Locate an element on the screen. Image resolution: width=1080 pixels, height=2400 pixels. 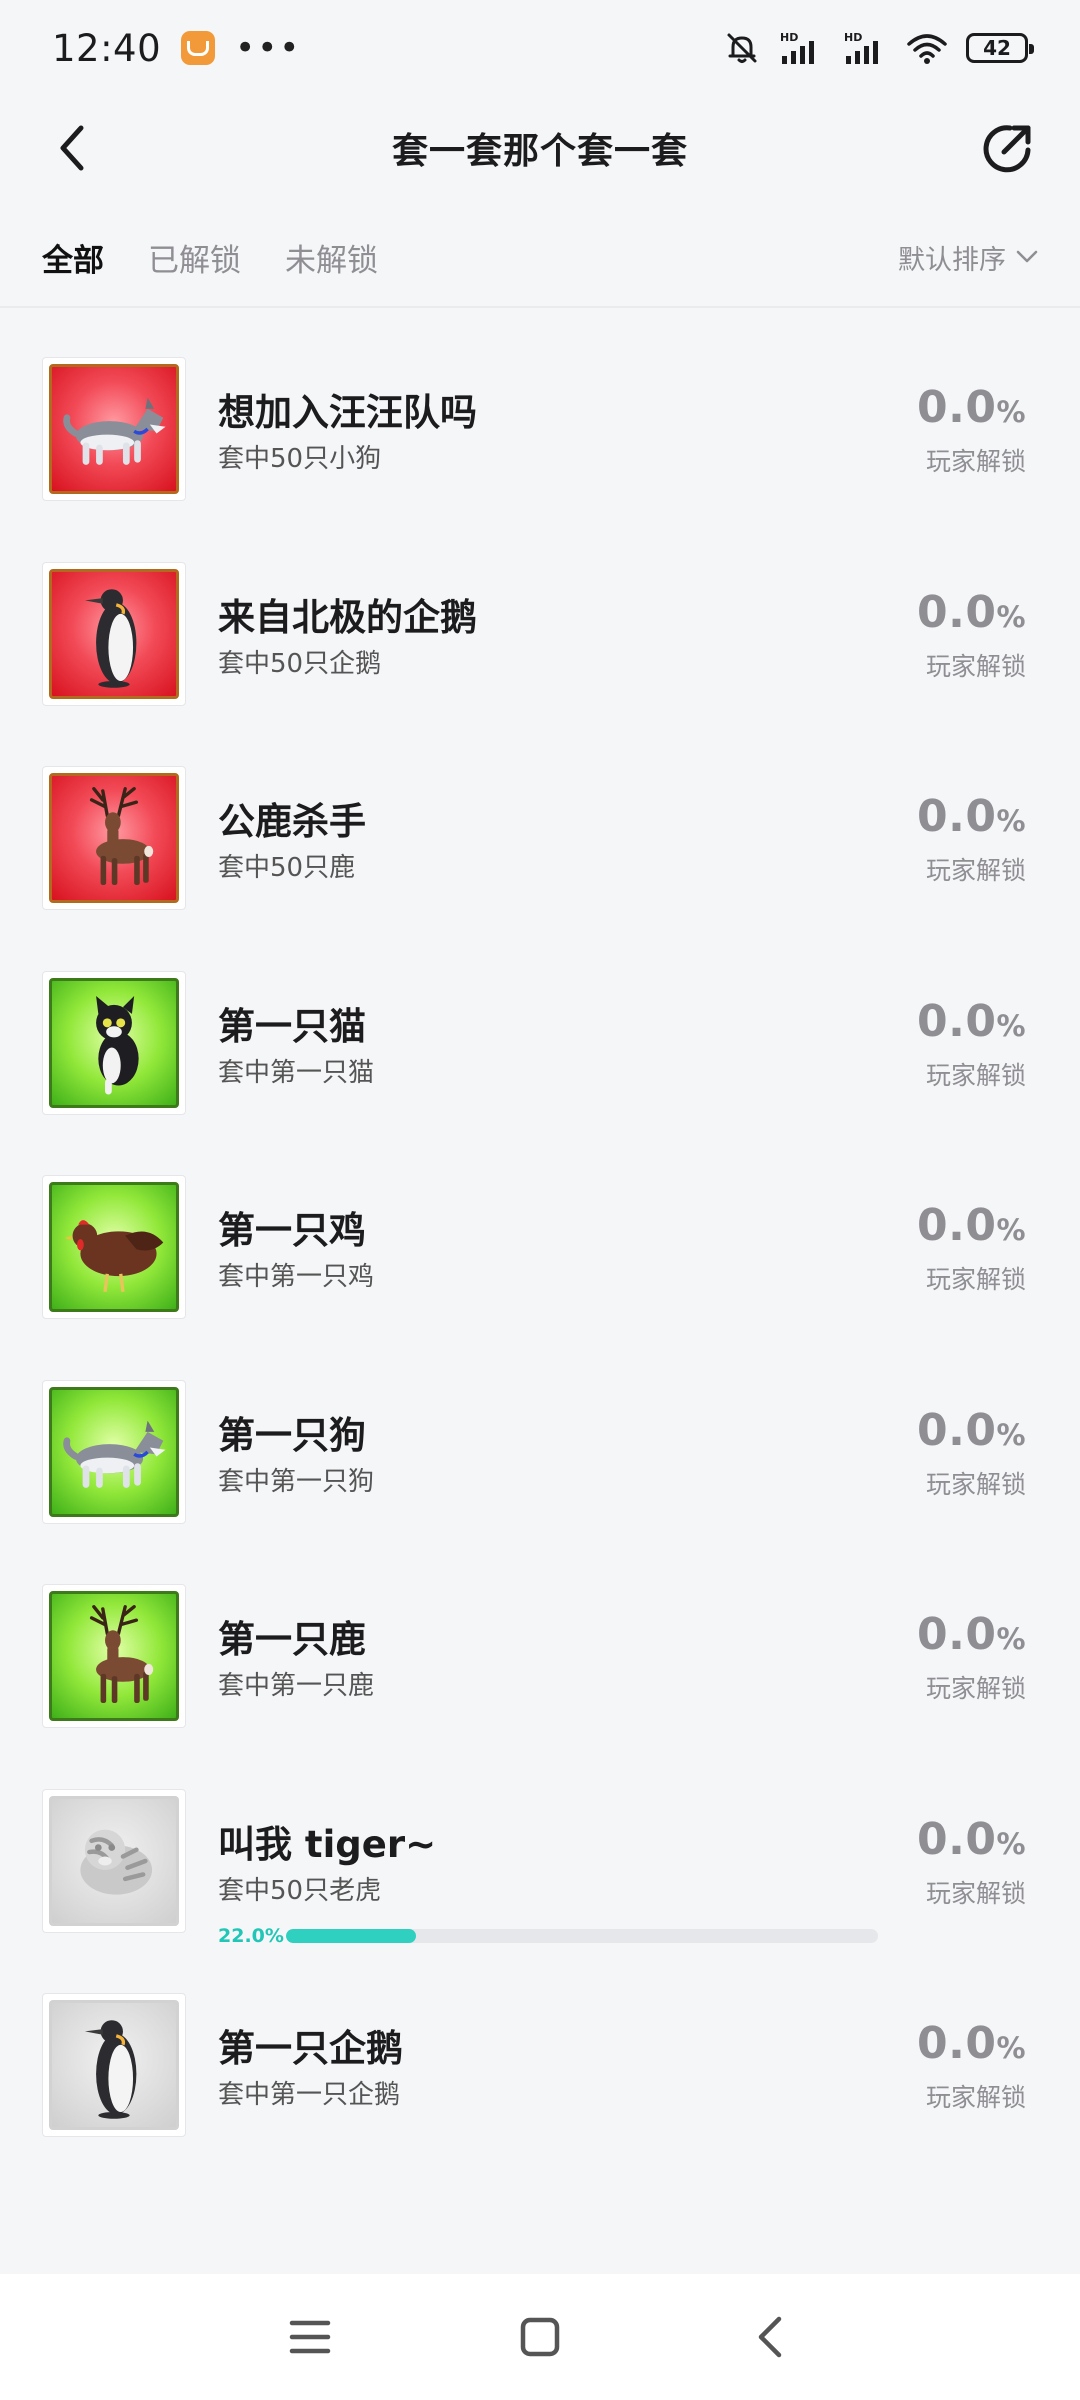
chicken-icon is located at coordinates (114, 1256).